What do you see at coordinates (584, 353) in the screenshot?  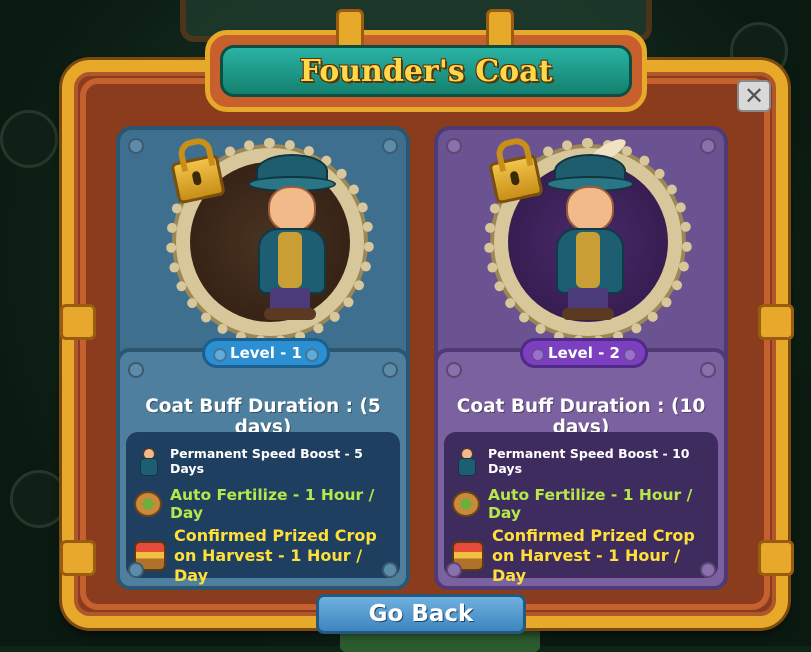 I see `level-badge: Level - 2` at bounding box center [584, 353].